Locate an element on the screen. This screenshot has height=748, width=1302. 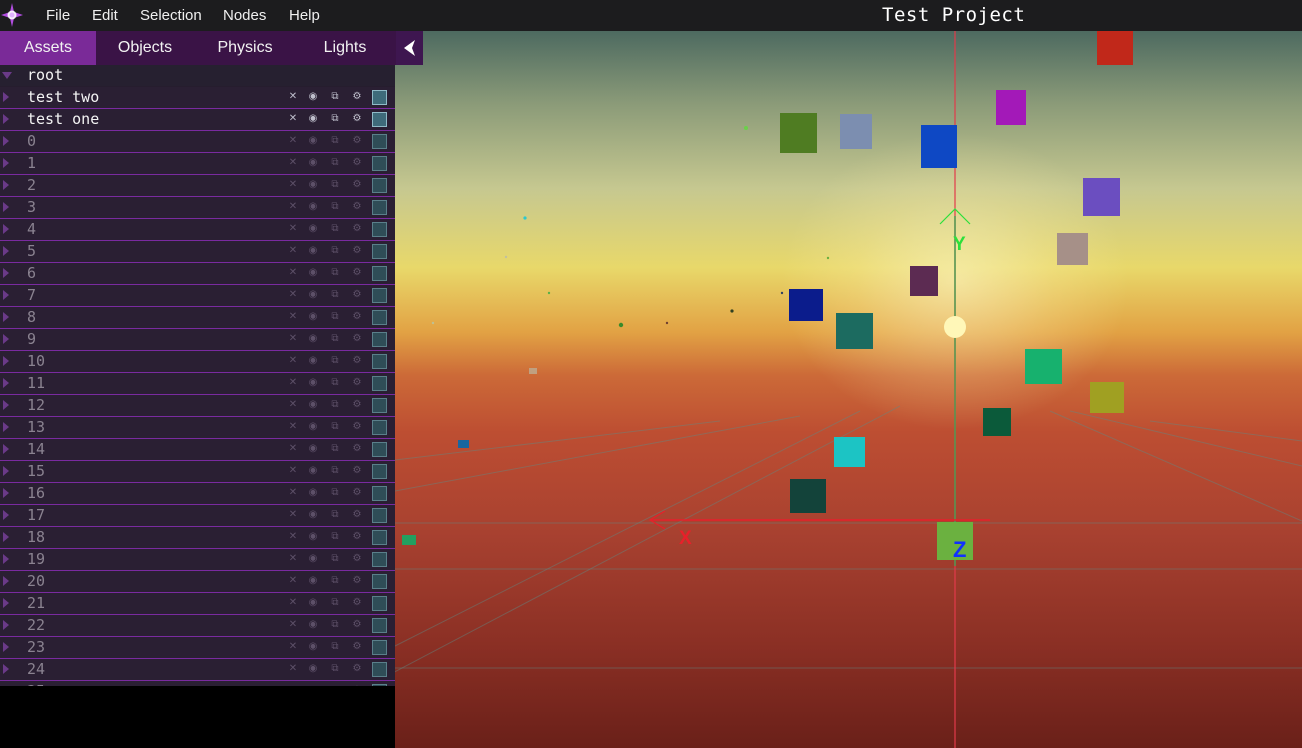
tree-node-label: 4 is located at coordinates (31, 229).